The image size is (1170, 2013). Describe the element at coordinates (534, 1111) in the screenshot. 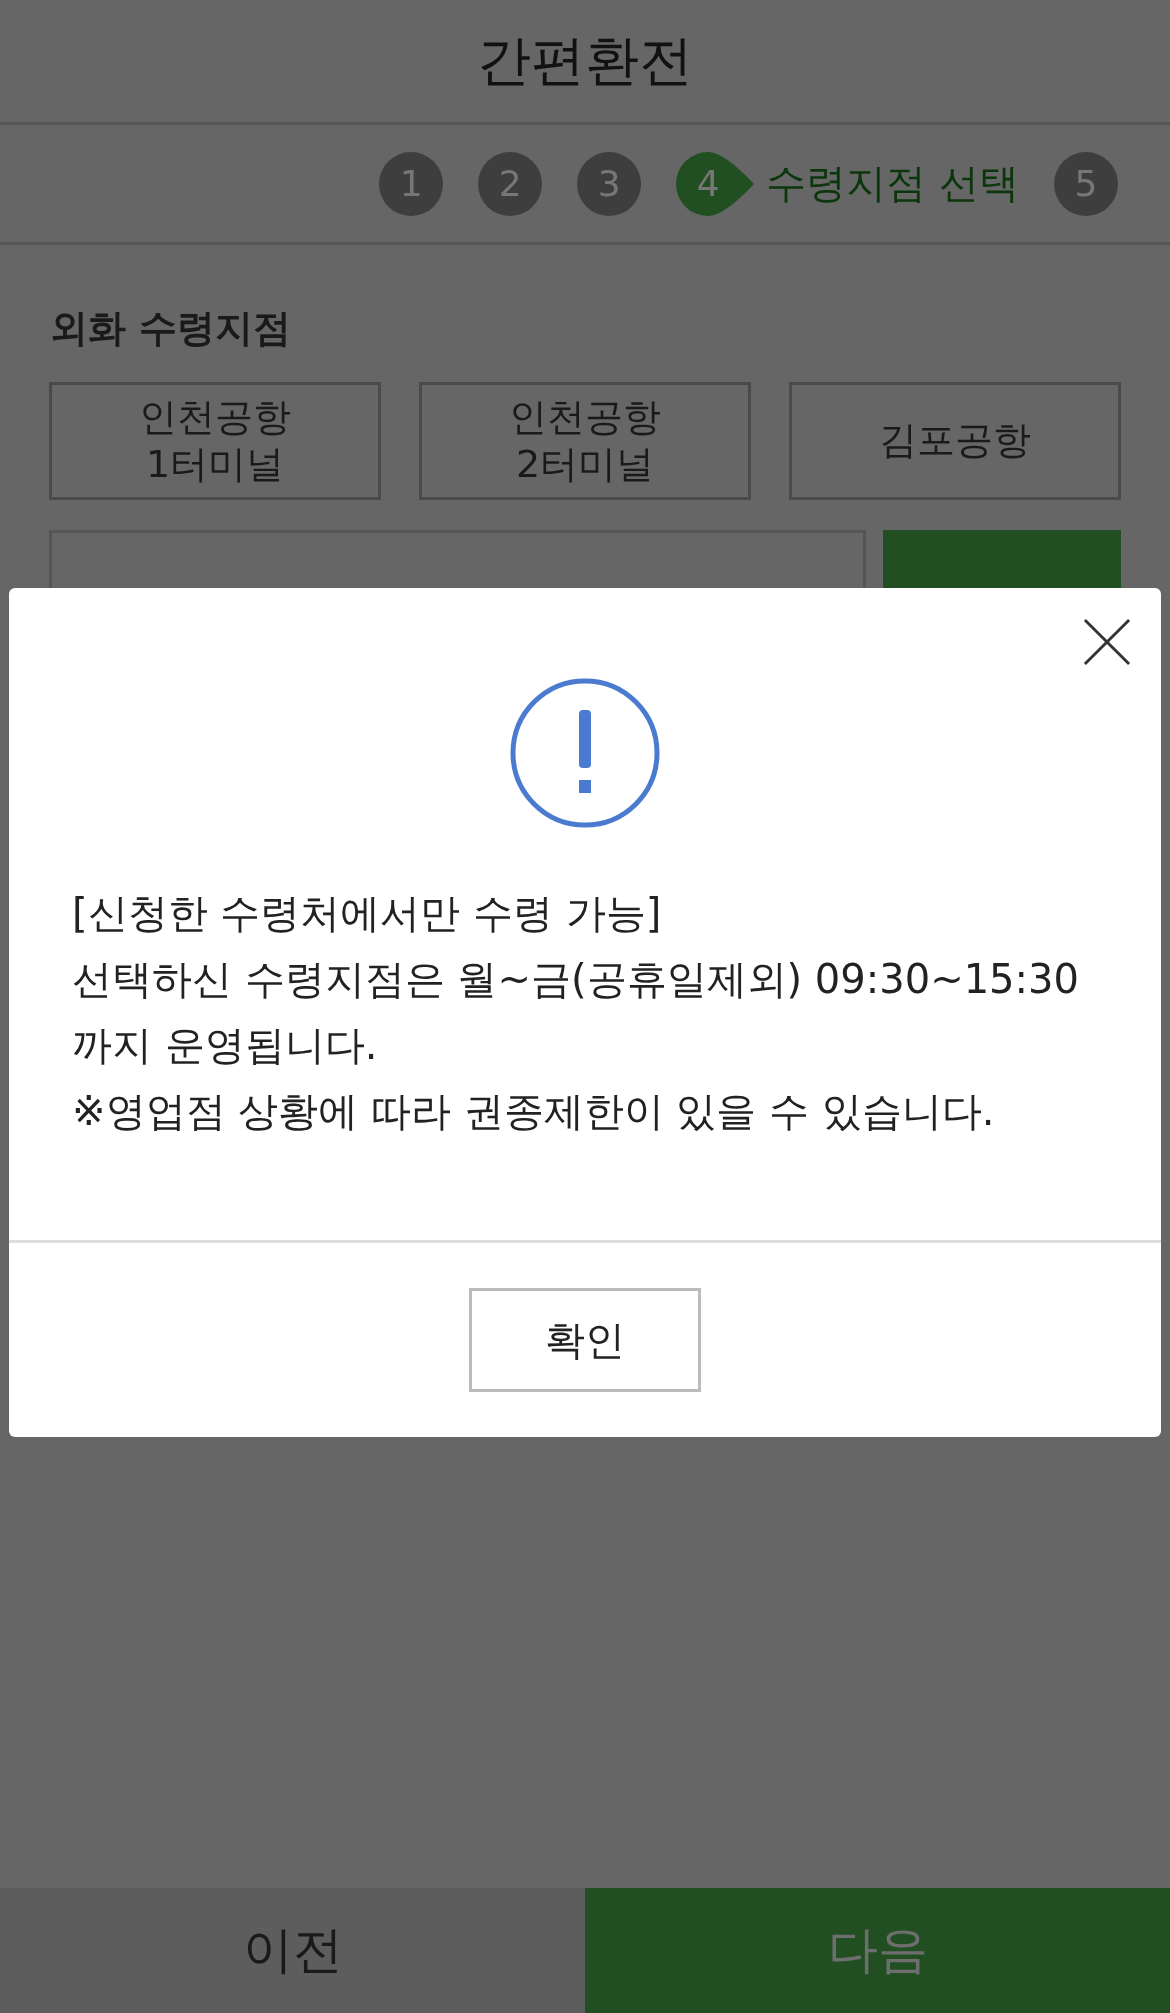

I see `dialog-note: ※영업점 상황에 따라 권종제한이 있을 수 있습니다.` at that location.